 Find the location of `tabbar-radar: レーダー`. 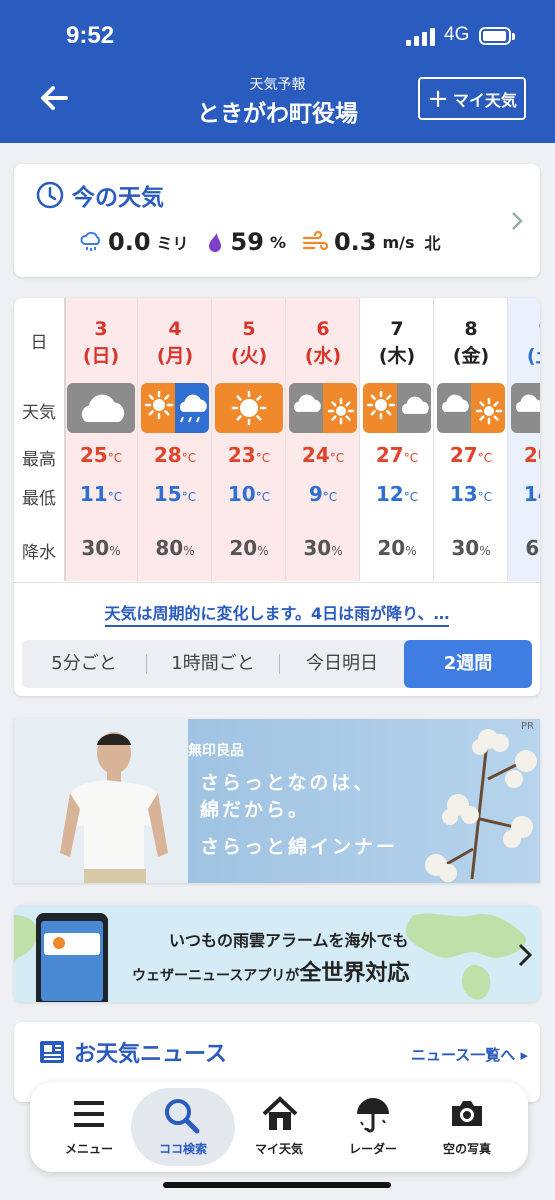

tabbar-radar: レーダー is located at coordinates (373, 1127).